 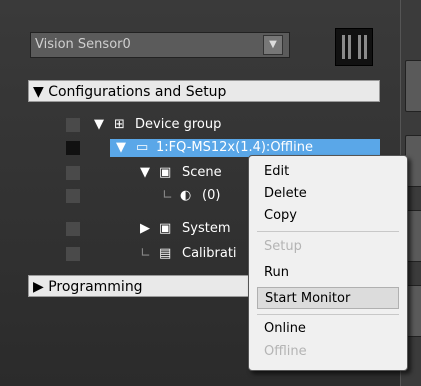 I want to click on menu-item-start-monitor-label: Start Monitor, so click(x=308, y=298).